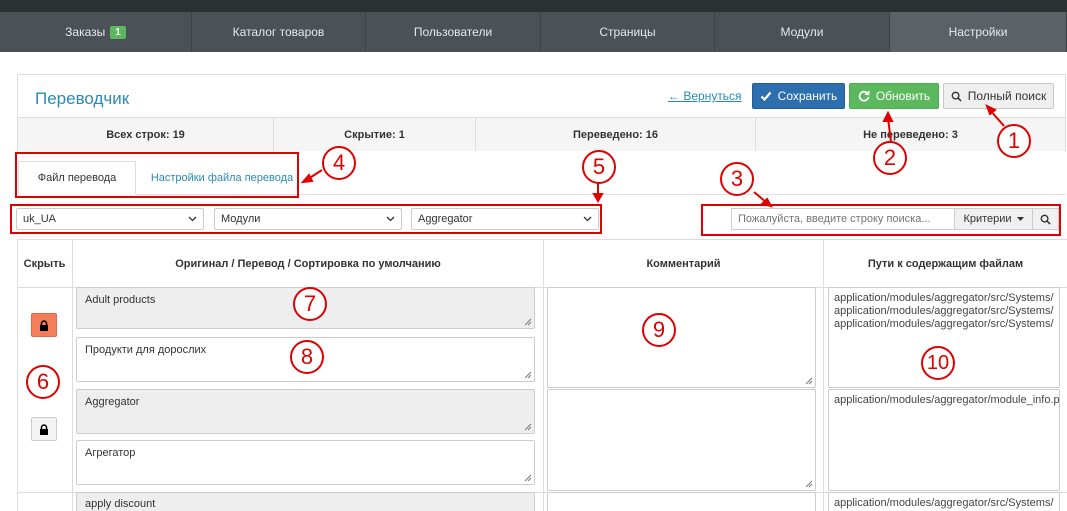 The width and height of the screenshot is (1067, 511). Describe the element at coordinates (110, 453) in the screenshot. I see `translation-text: Агрегатор` at that location.